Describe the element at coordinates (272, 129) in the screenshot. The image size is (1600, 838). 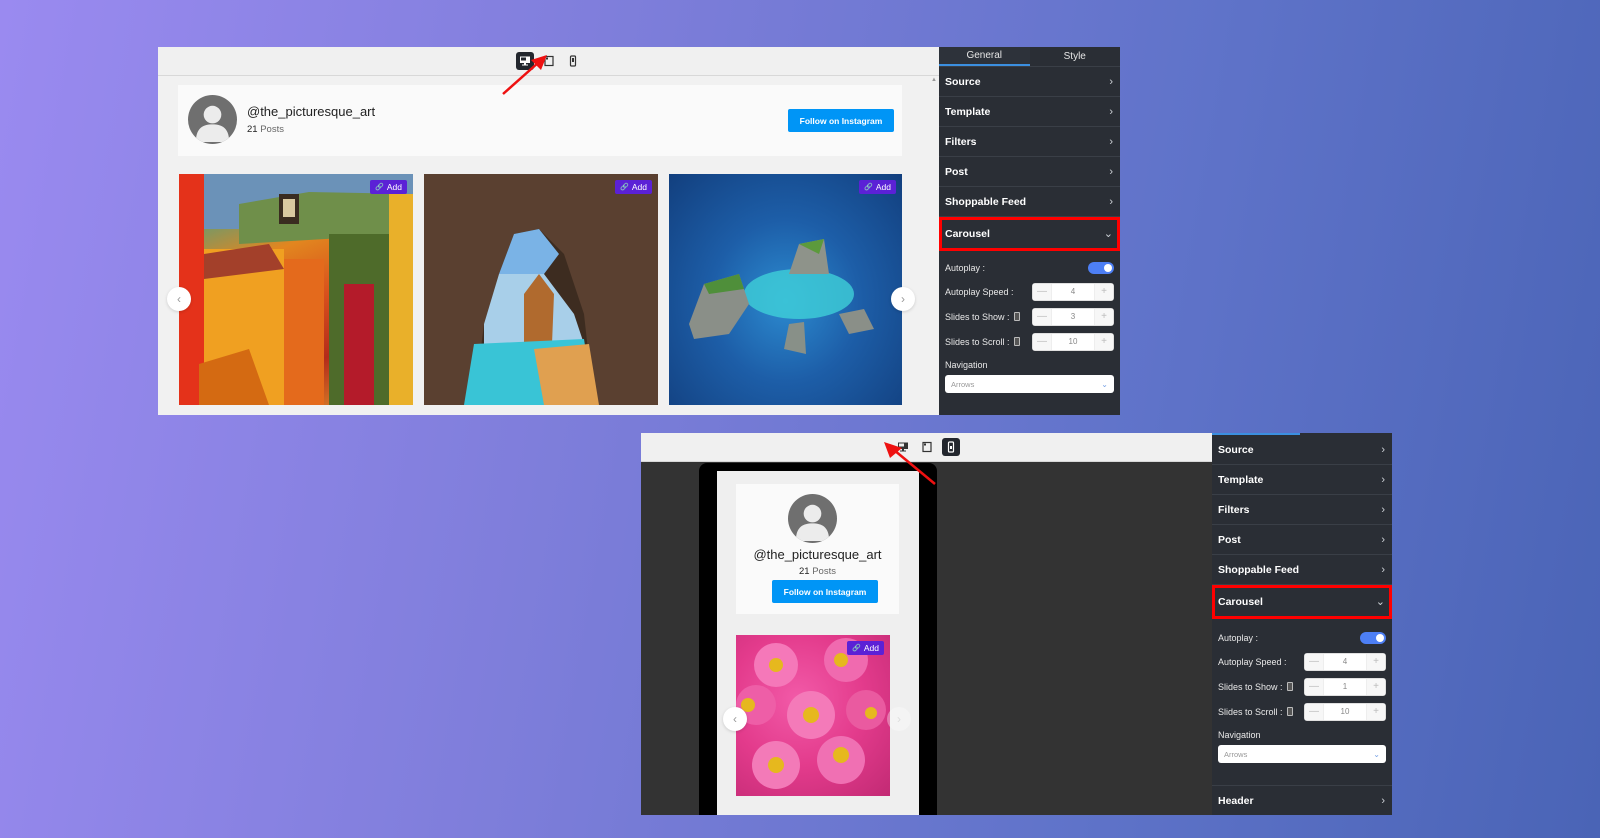
I see `posts-label: Posts` at that location.